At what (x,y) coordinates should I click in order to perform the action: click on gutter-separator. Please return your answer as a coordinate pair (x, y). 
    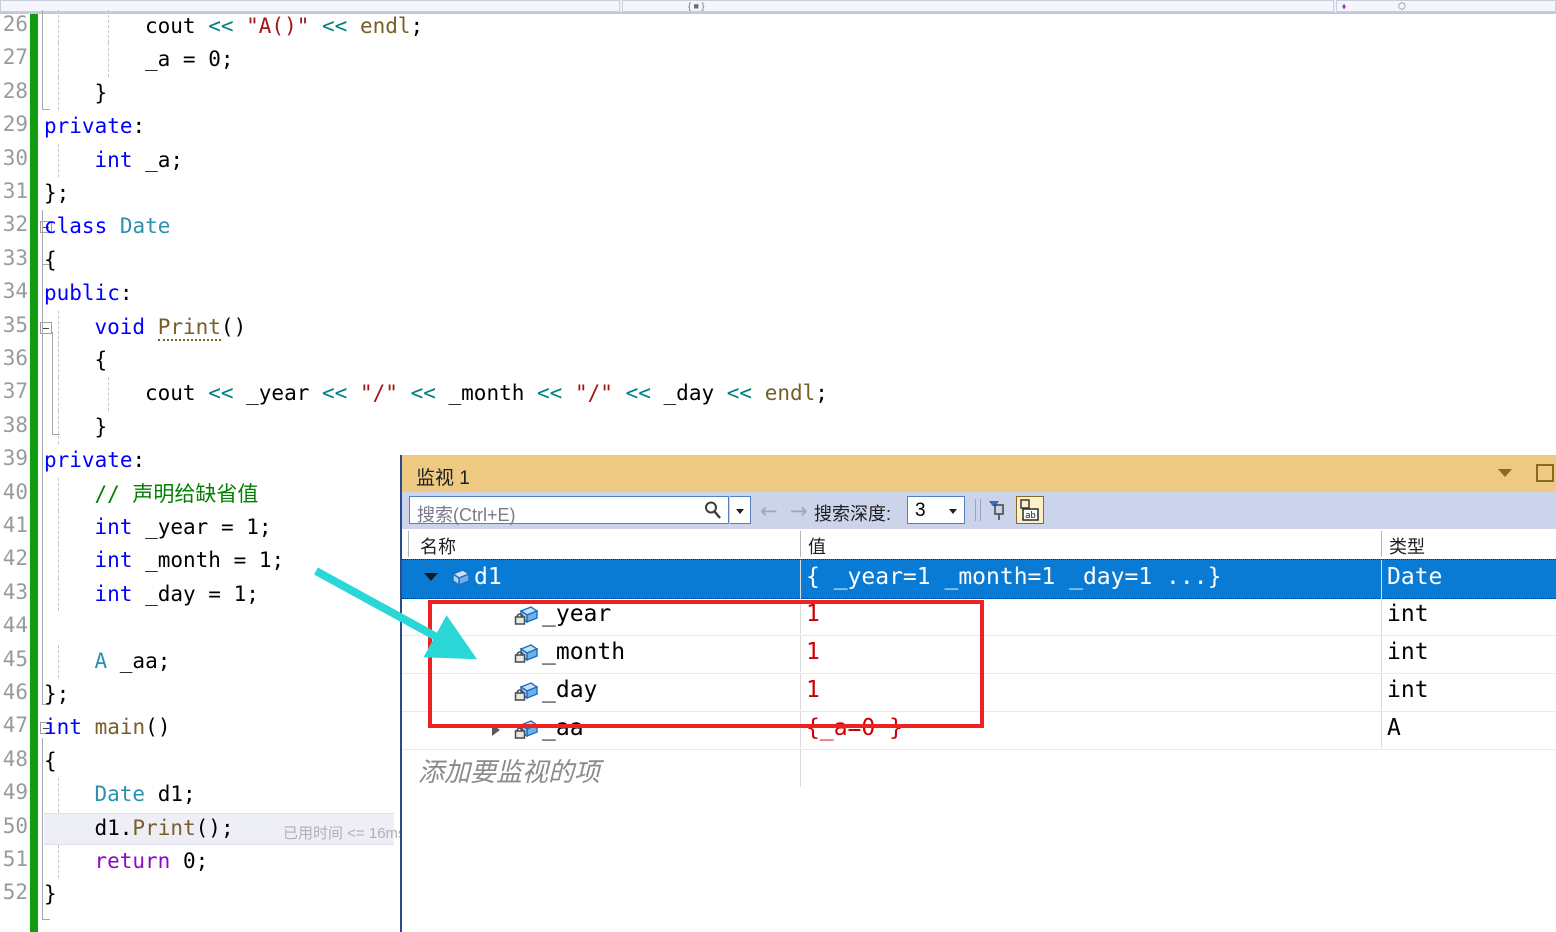
    Looking at the image, I should click on (38, 473).